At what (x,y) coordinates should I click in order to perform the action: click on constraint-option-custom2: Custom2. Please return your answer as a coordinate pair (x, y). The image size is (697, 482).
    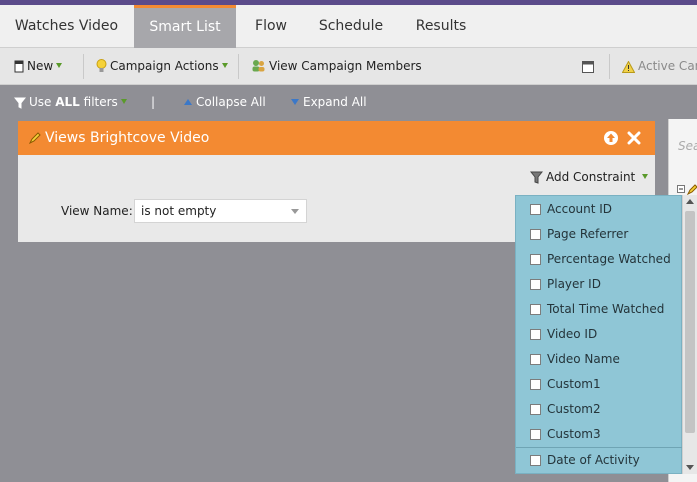
    Looking at the image, I should click on (599, 409).